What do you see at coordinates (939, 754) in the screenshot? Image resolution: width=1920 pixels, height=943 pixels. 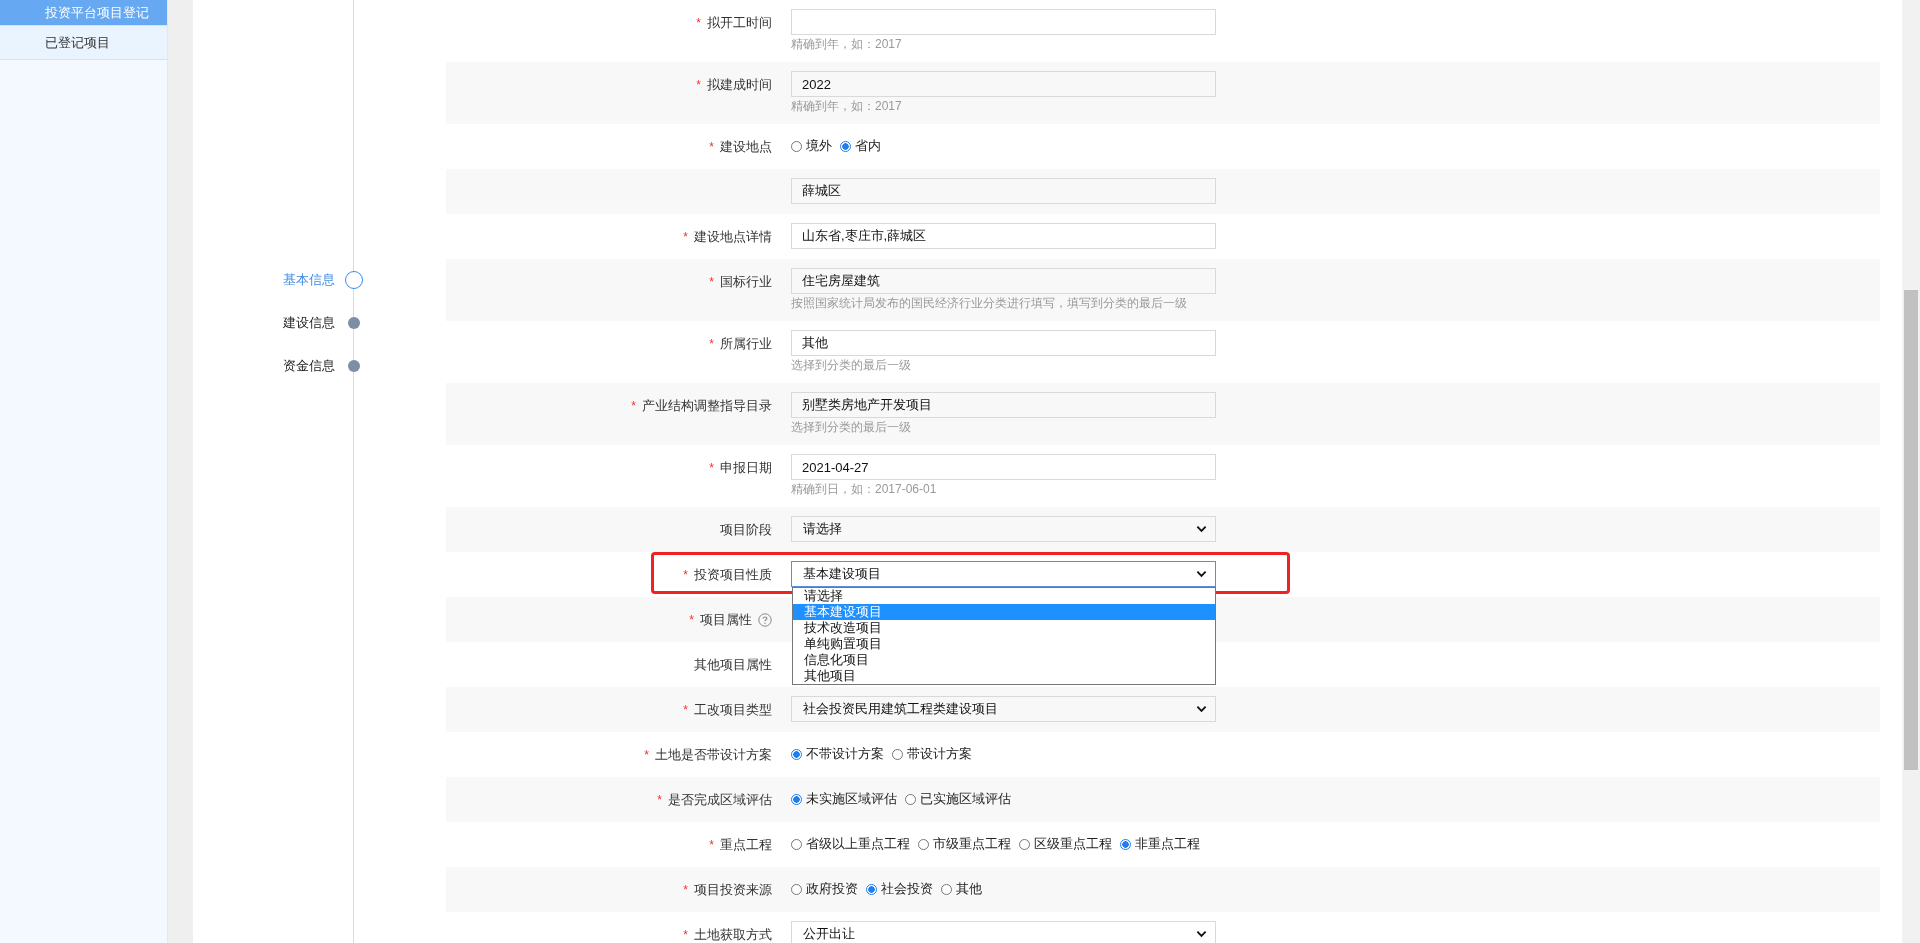 I see `radio-label: 带设计方案` at bounding box center [939, 754].